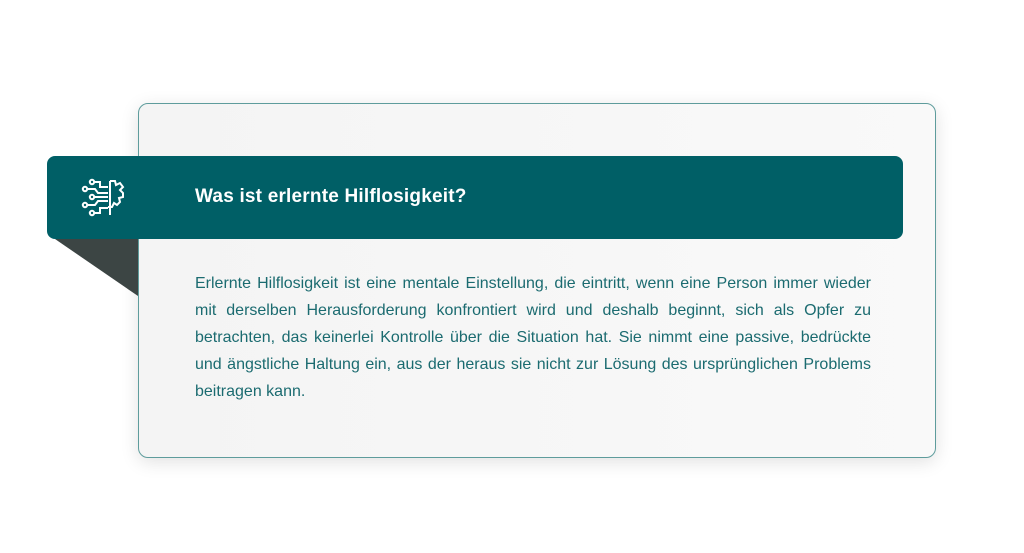  What do you see at coordinates (475, 197) in the screenshot?
I see `title-banner` at bounding box center [475, 197].